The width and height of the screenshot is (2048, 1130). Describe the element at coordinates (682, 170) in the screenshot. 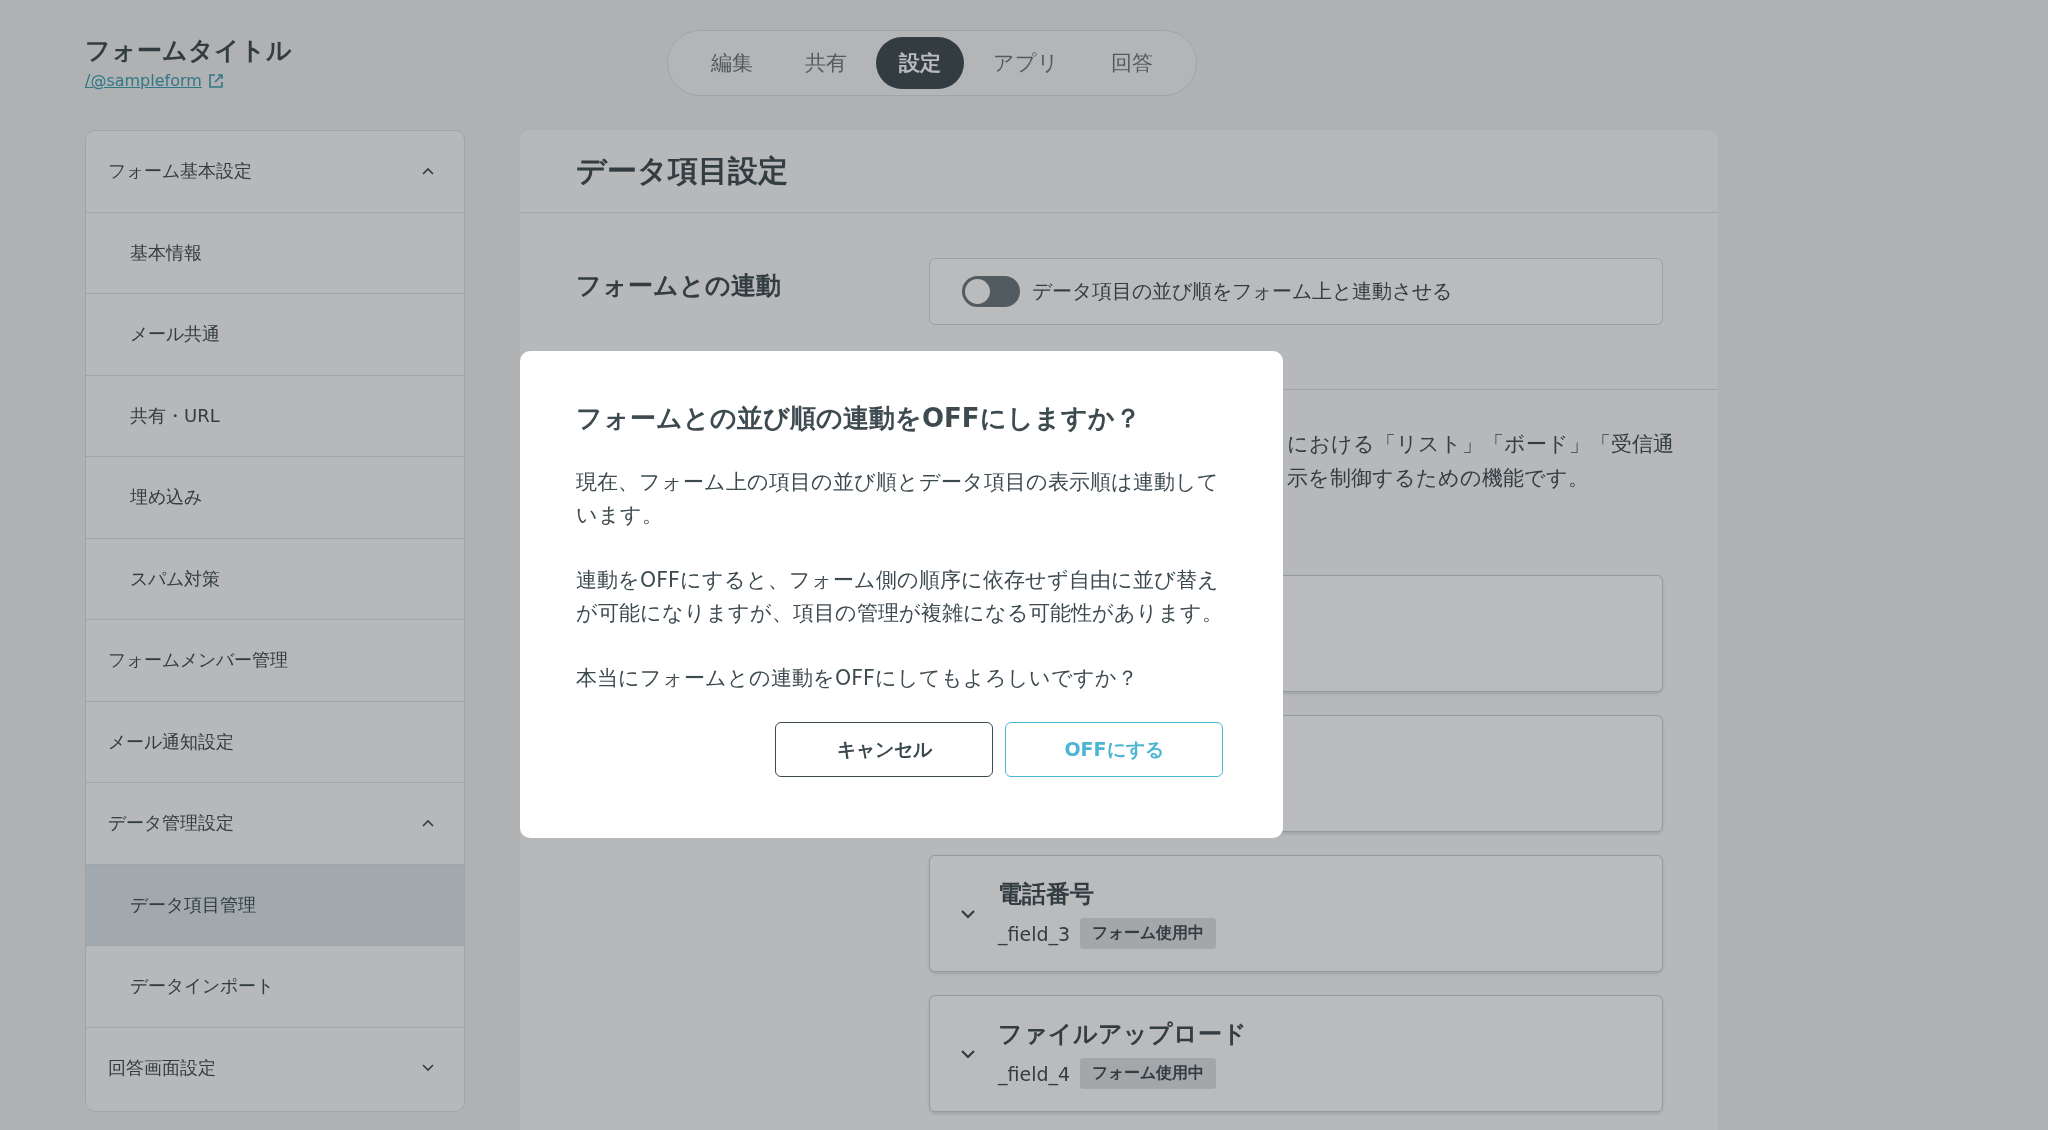

I see `page-title: データ項目設定` at that location.